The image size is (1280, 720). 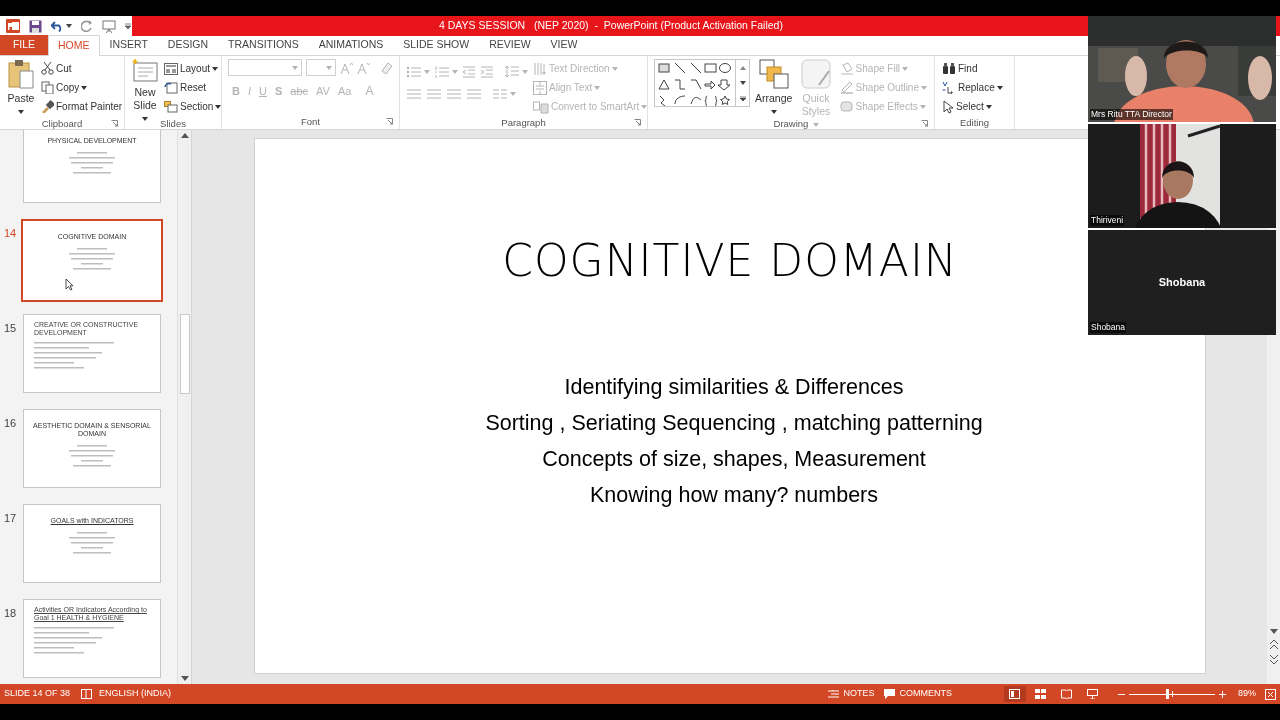 I want to click on align-left-icon, so click(x=414, y=94).